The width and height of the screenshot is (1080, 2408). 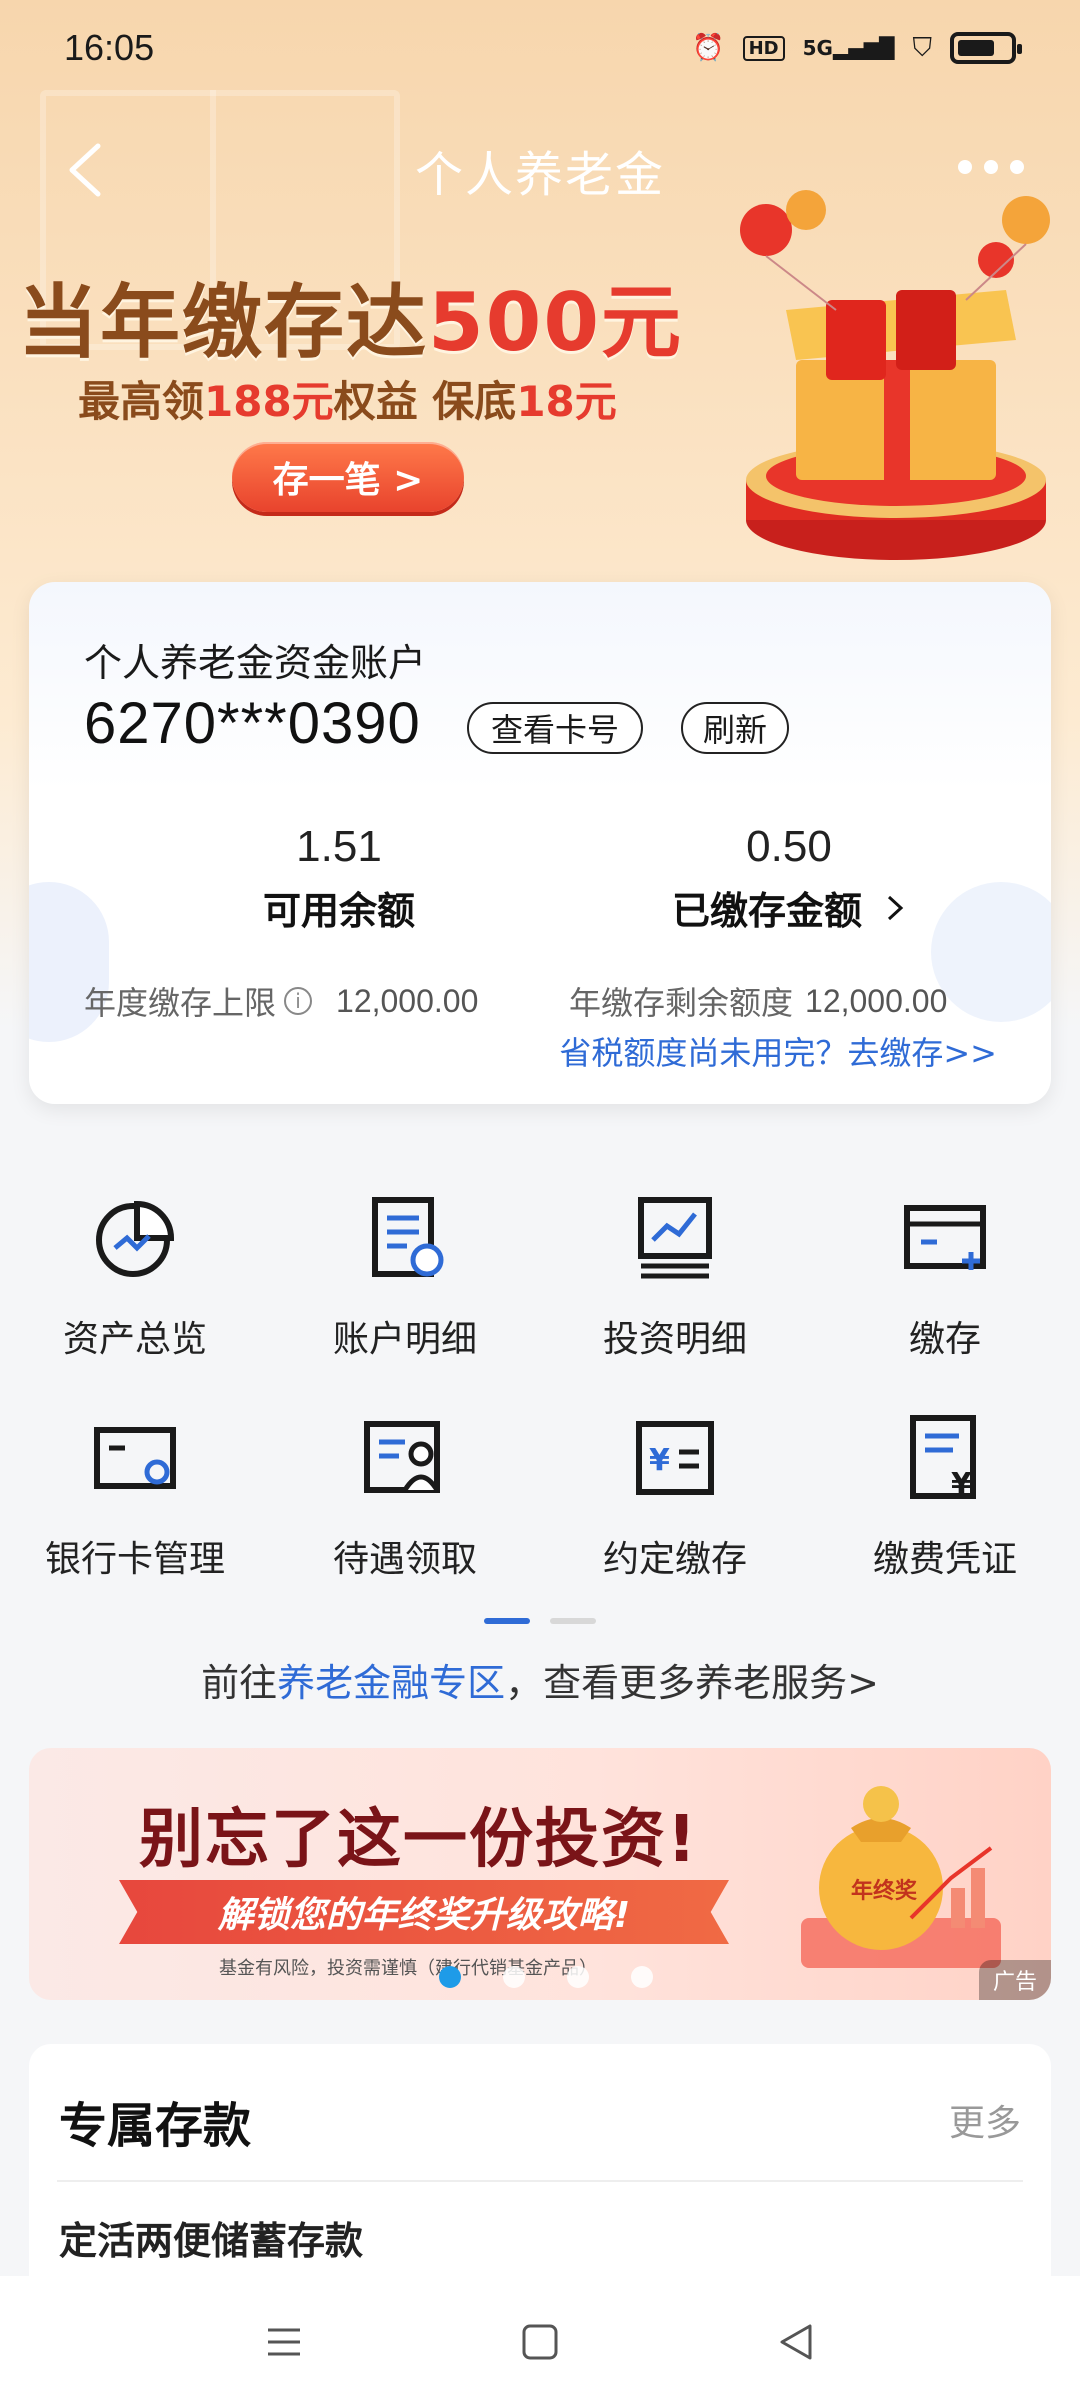 I want to click on exclusive-deposit-title: 专属存款, so click(x=155, y=2126).